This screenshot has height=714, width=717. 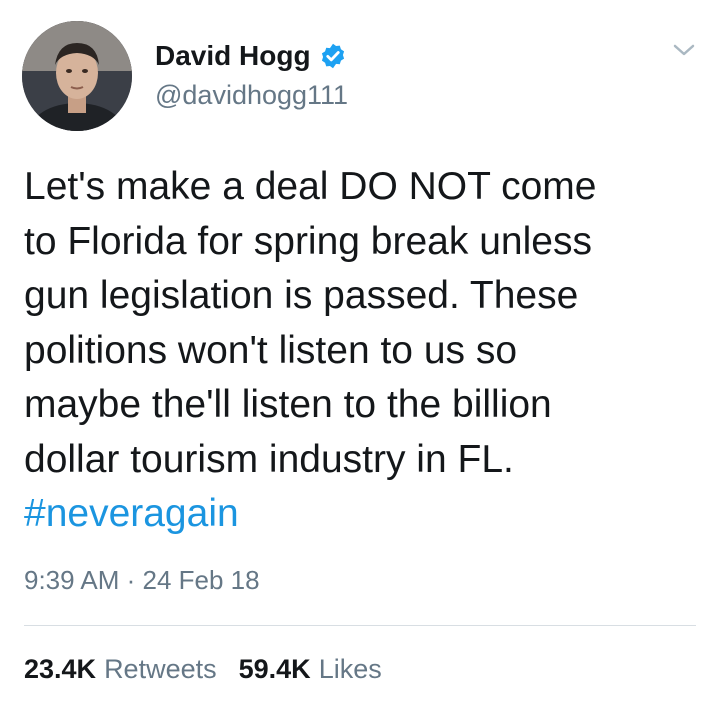 What do you see at coordinates (308, 241) in the screenshot?
I see `tweet-text-line: to Florida for spring break unless` at bounding box center [308, 241].